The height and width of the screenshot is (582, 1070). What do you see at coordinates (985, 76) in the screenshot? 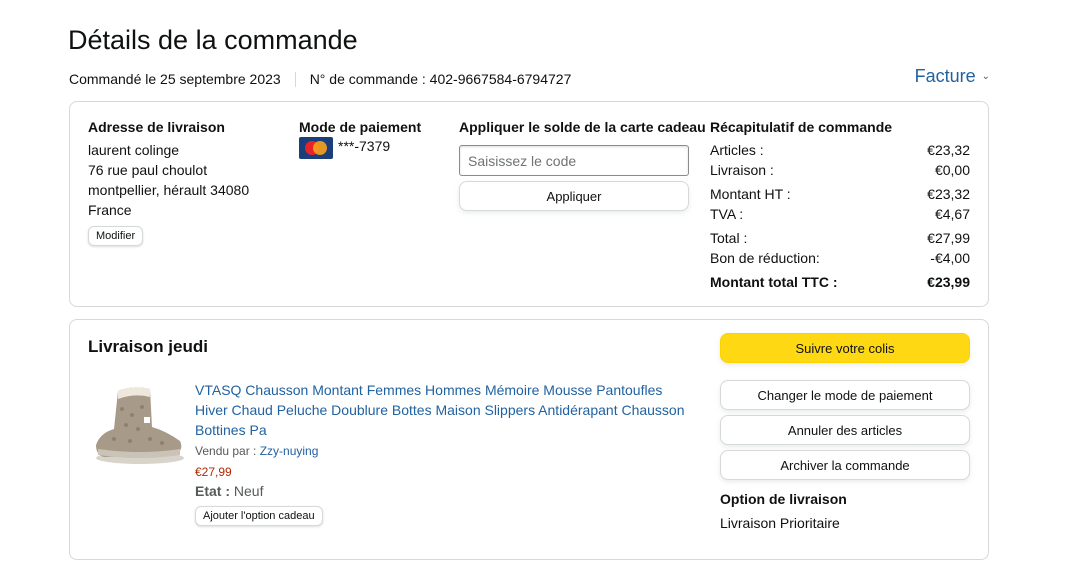
I see `chevron-down-icon: ⌄` at bounding box center [985, 76].